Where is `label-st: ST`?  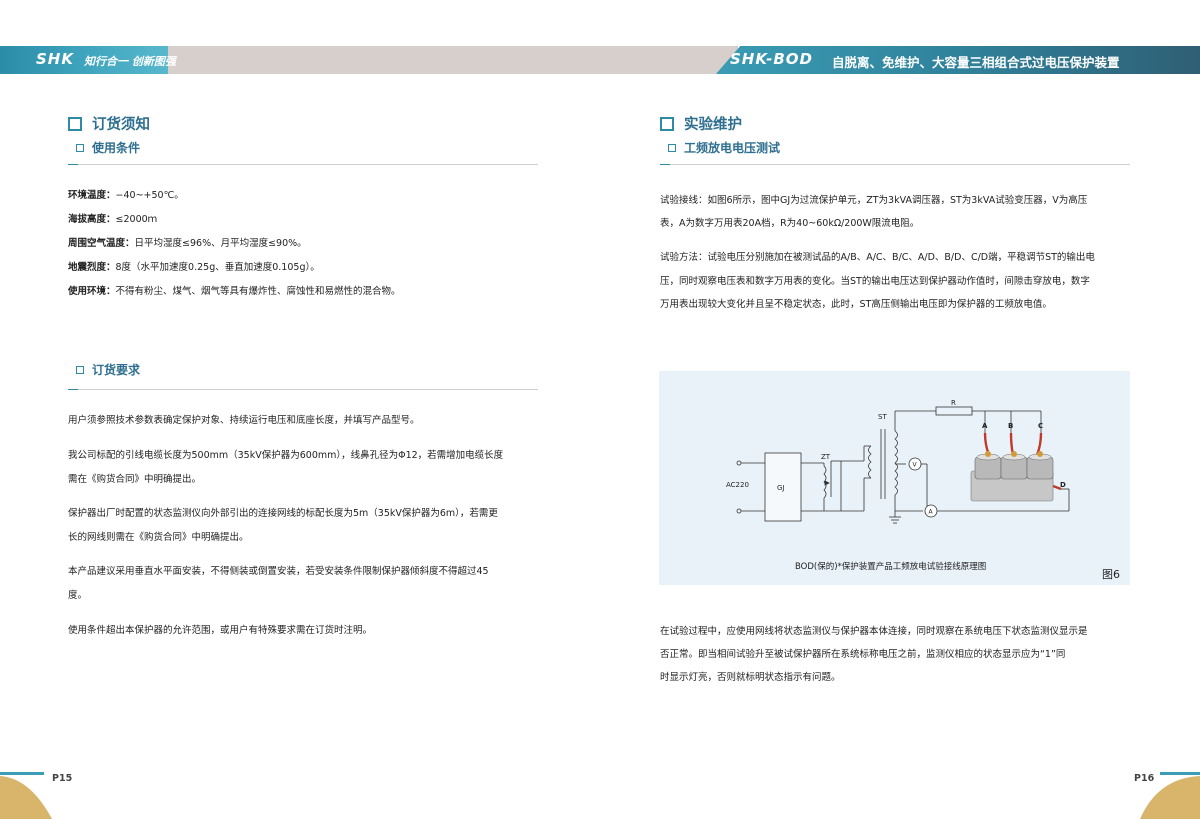 label-st: ST is located at coordinates (882, 417).